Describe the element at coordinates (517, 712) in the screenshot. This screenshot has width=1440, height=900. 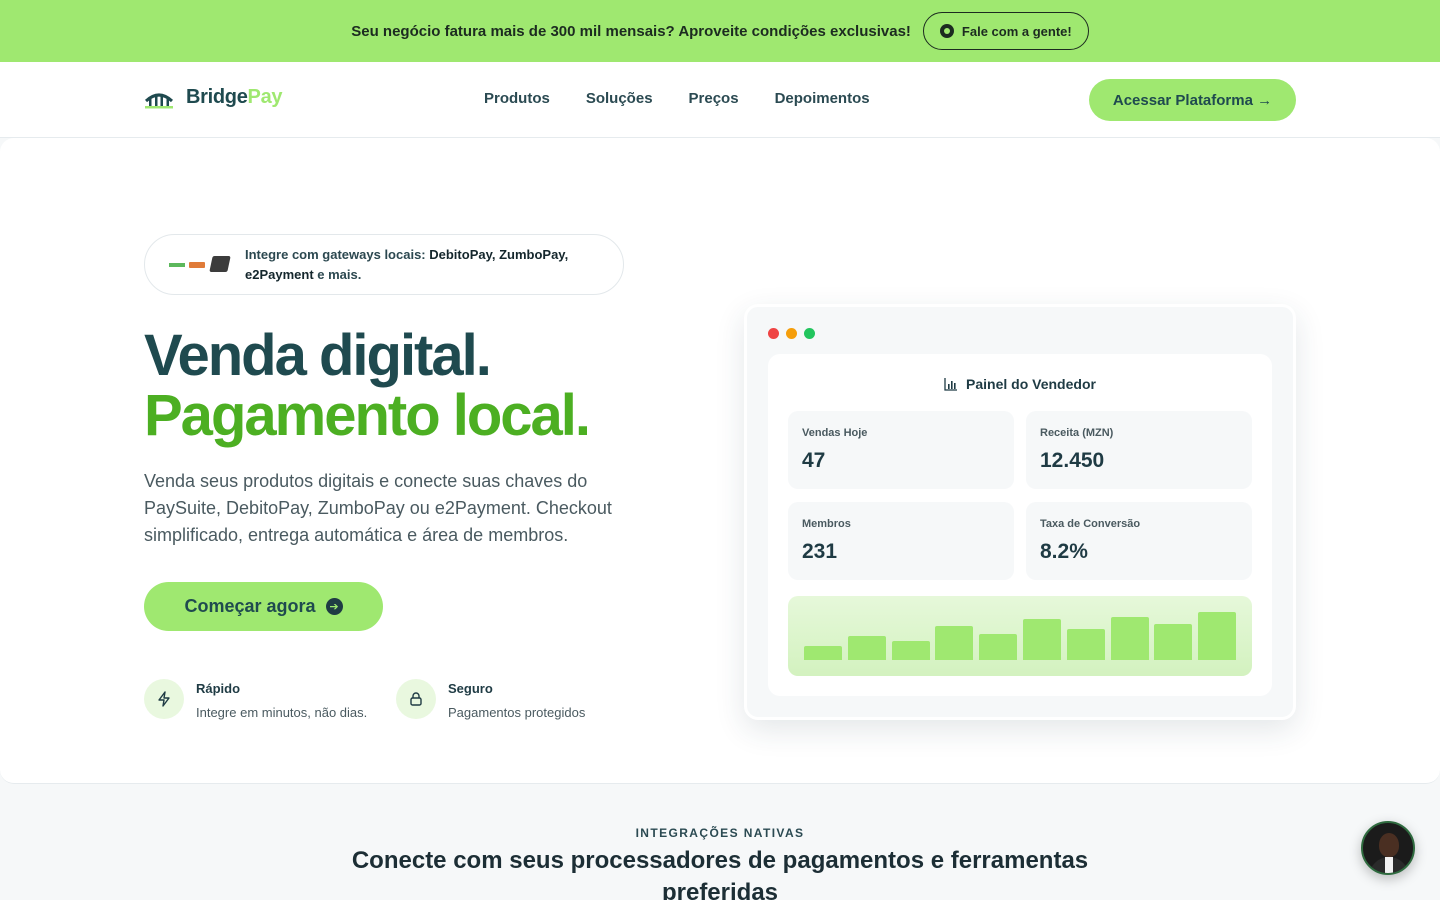
I see `feature-secure-desc: Pagamentos protegidos` at that location.